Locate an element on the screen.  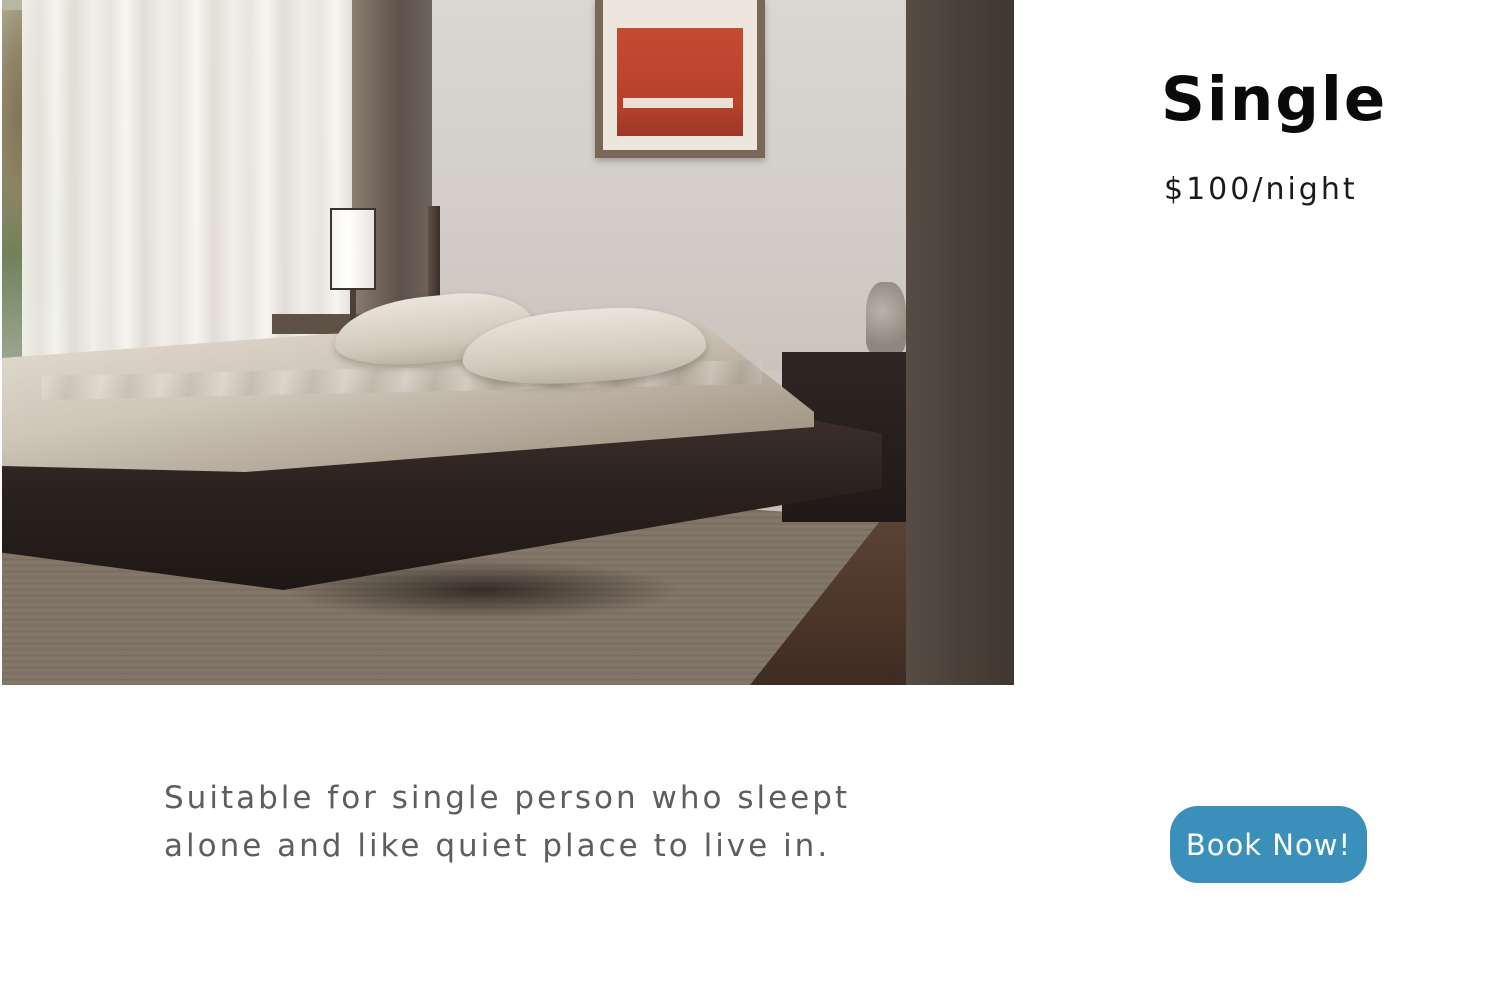
book-now-button: Book Now! is located at coordinates (1268, 844).